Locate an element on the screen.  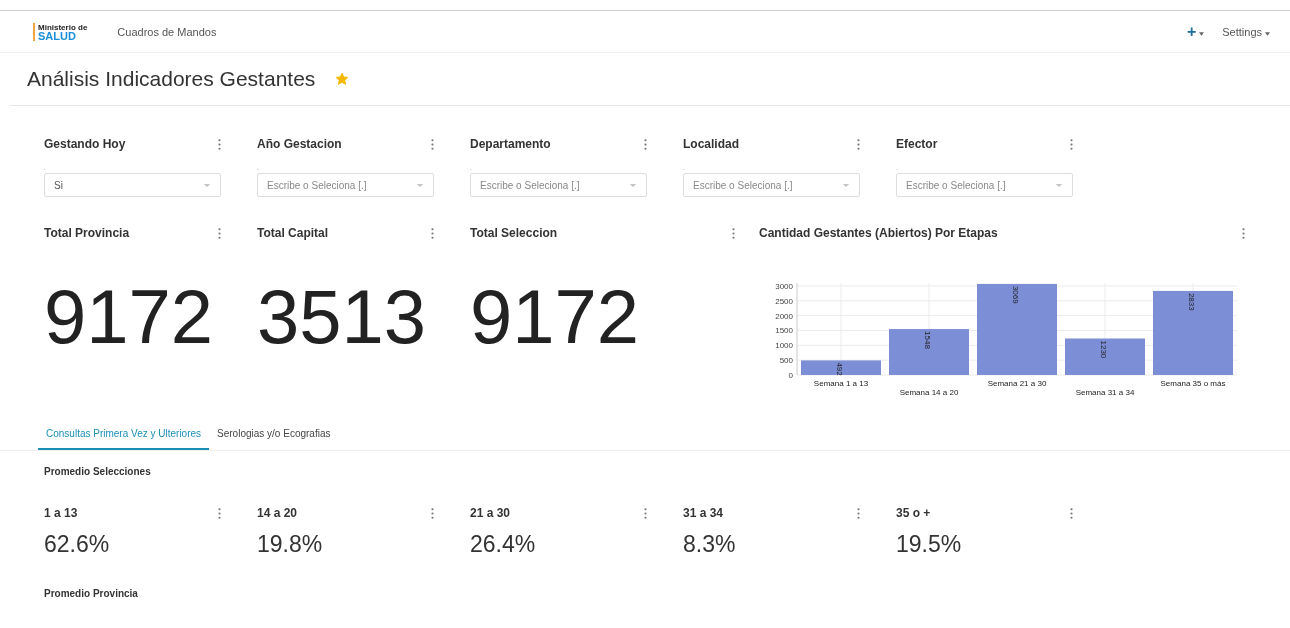
select-field: Si is located at coordinates (132, 185).